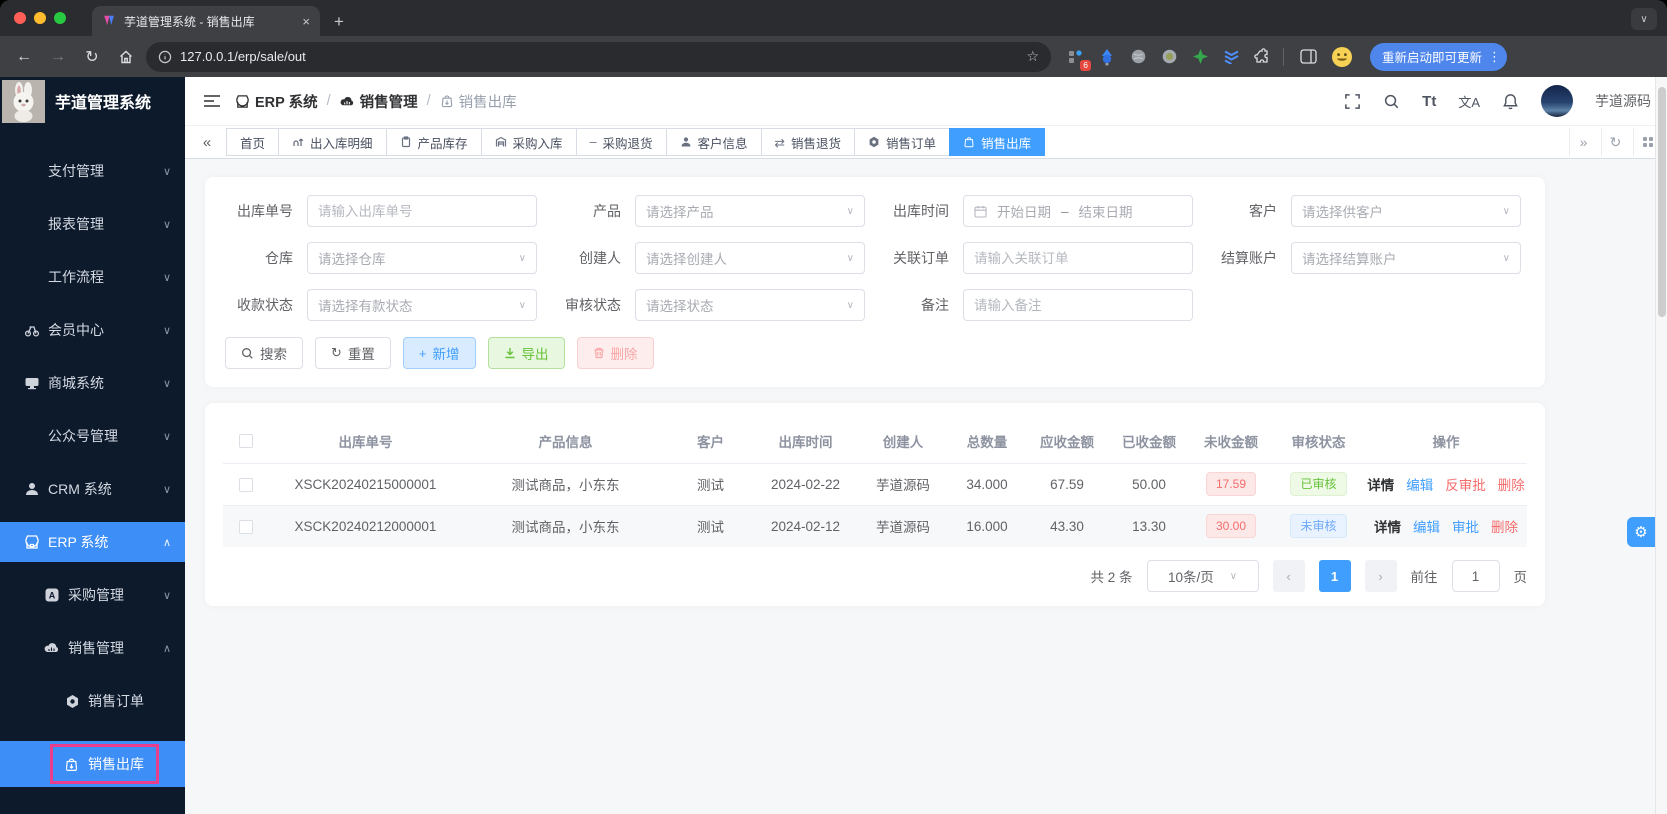 This screenshot has height=814, width=1667. Describe the element at coordinates (339, 24) in the screenshot. I see `new-tab-button: +` at that location.